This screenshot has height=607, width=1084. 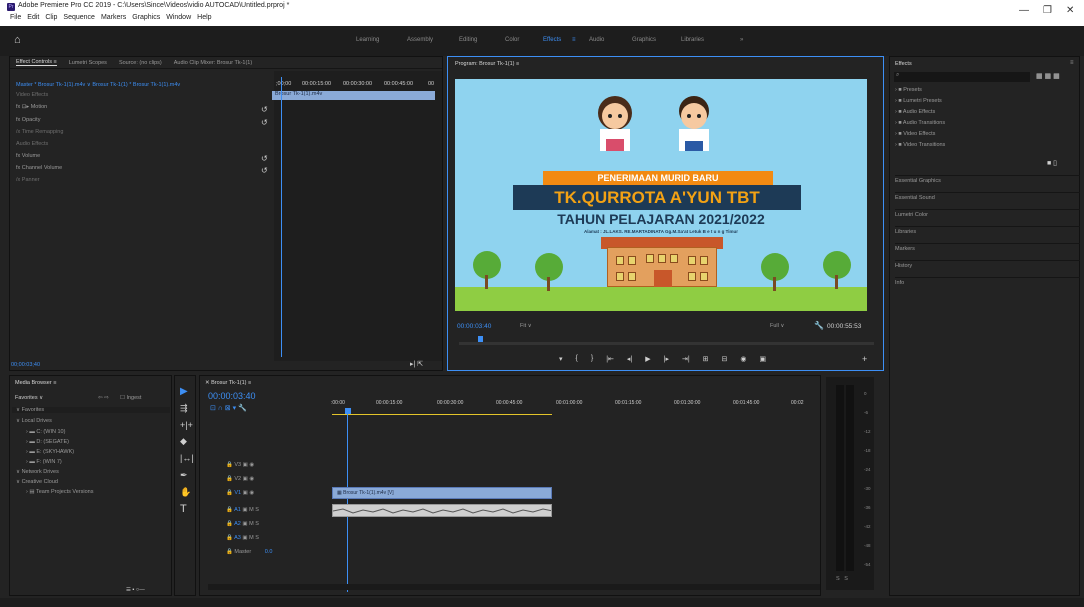 I want to click on ec-row-panner: /x Panner, so click(x=28, y=180).